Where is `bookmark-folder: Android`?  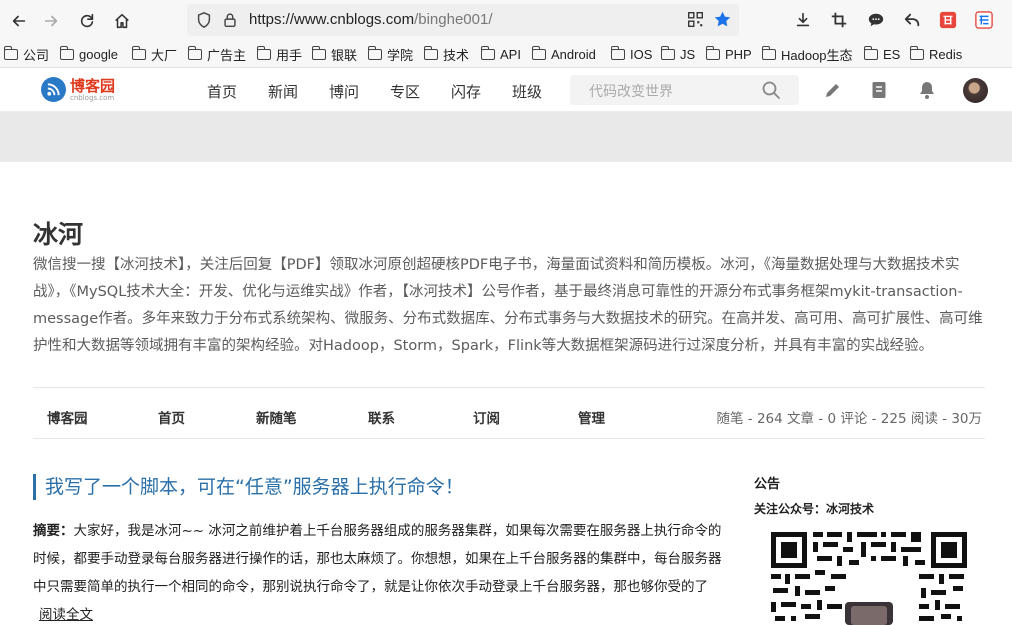 bookmark-folder: Android is located at coordinates (563, 54).